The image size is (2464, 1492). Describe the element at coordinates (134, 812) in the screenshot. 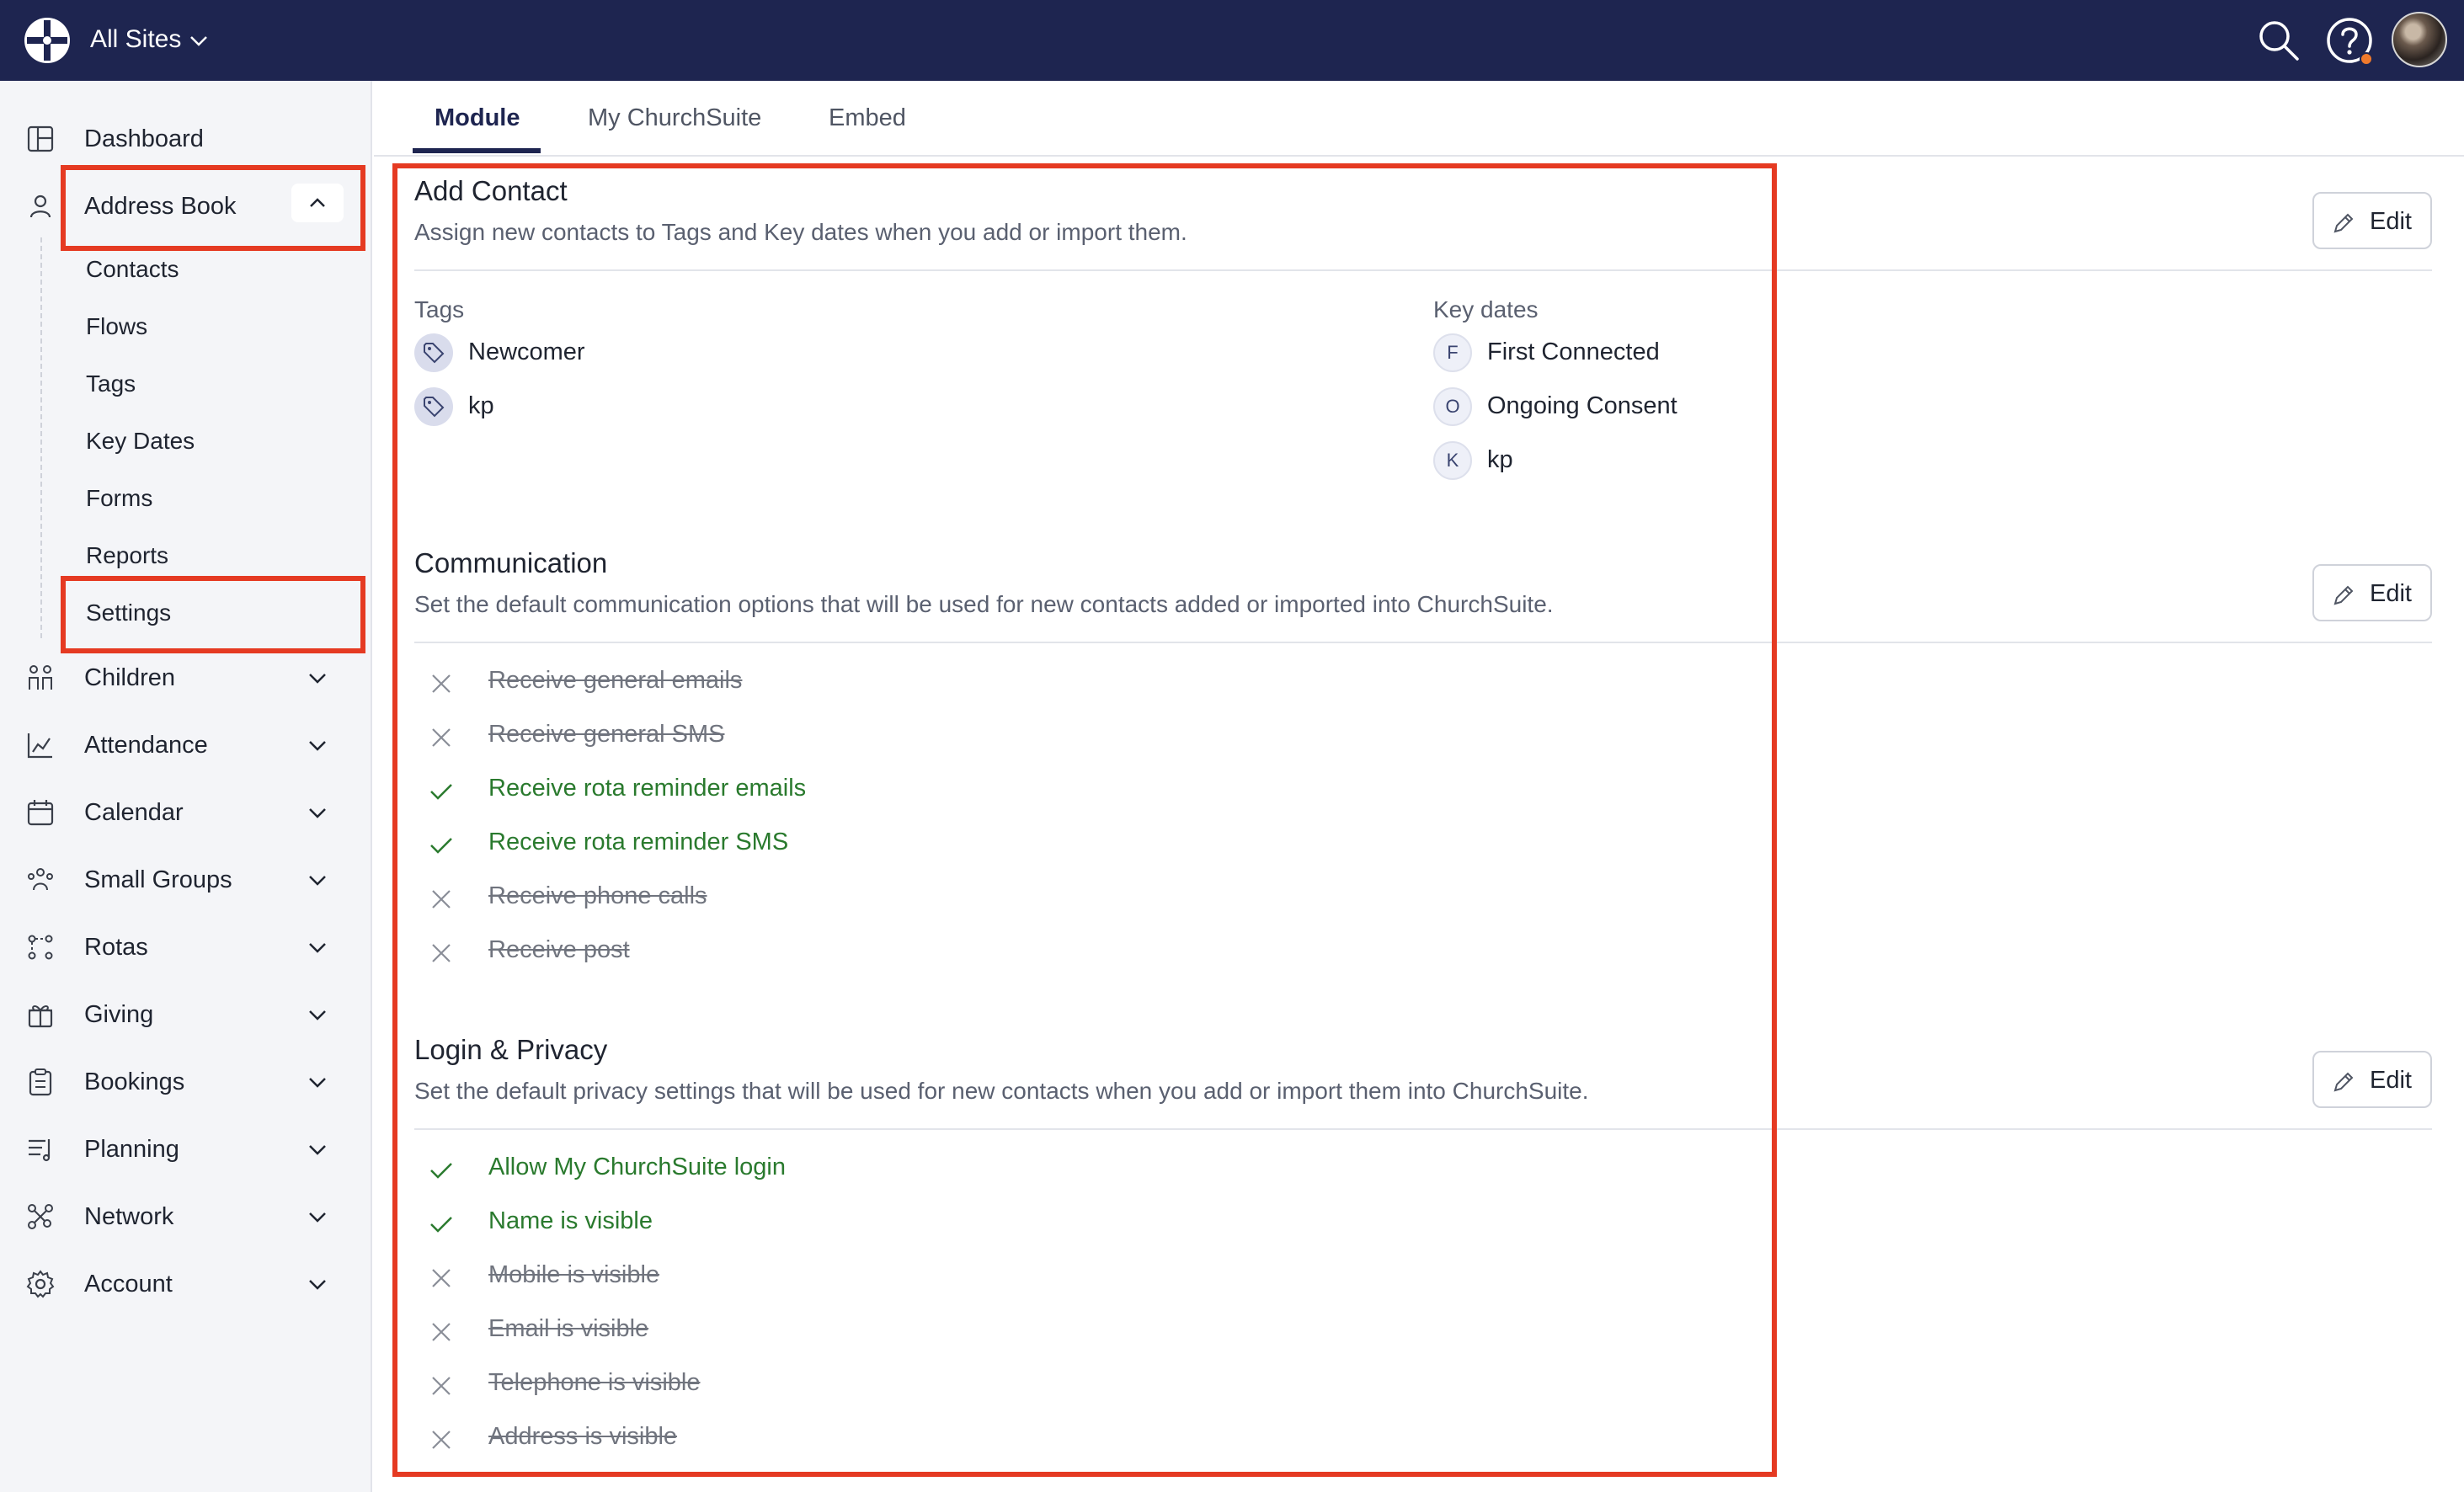

I see `sidebar-item-label: Calendar` at that location.